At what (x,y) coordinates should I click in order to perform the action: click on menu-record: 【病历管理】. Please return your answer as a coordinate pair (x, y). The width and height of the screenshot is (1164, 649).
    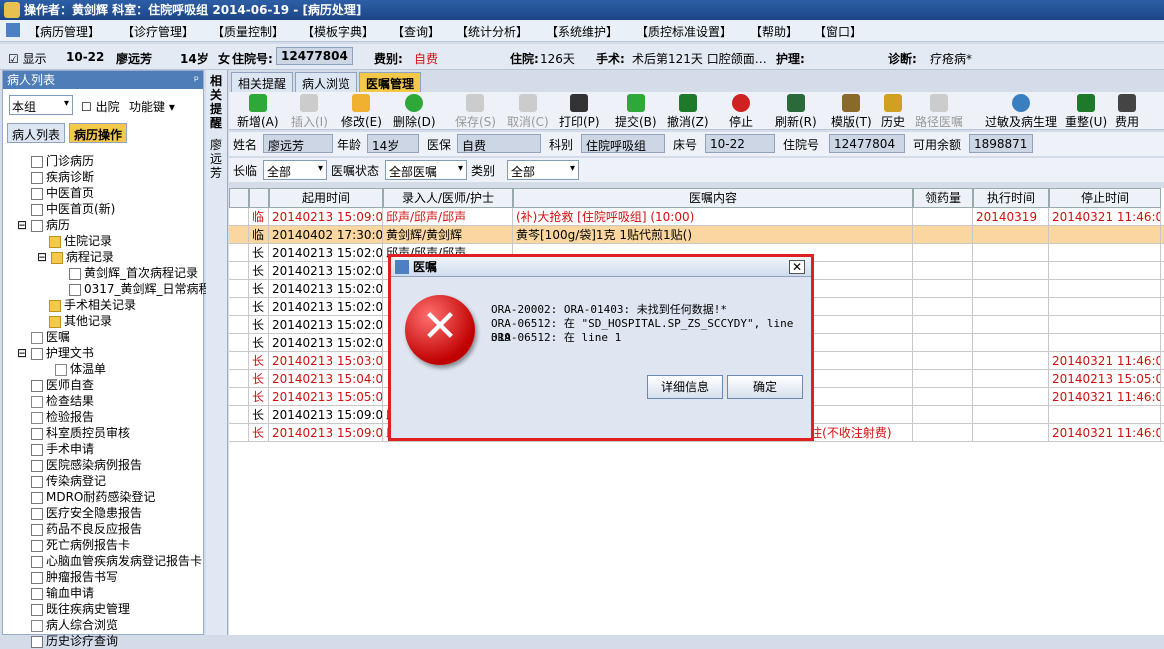
    Looking at the image, I should click on (64, 31).